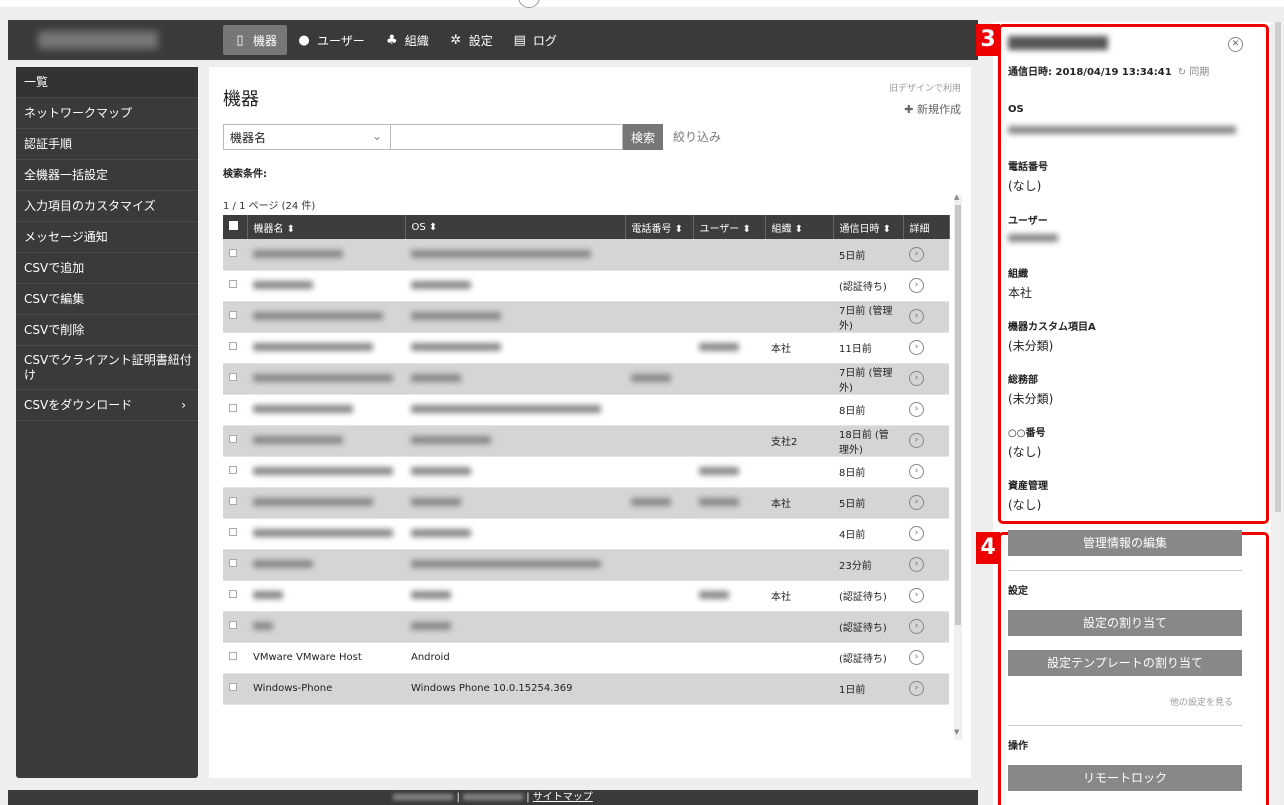  Describe the element at coordinates (1194, 72) in the screenshot. I see `sync-link: ↻ 同期` at that location.